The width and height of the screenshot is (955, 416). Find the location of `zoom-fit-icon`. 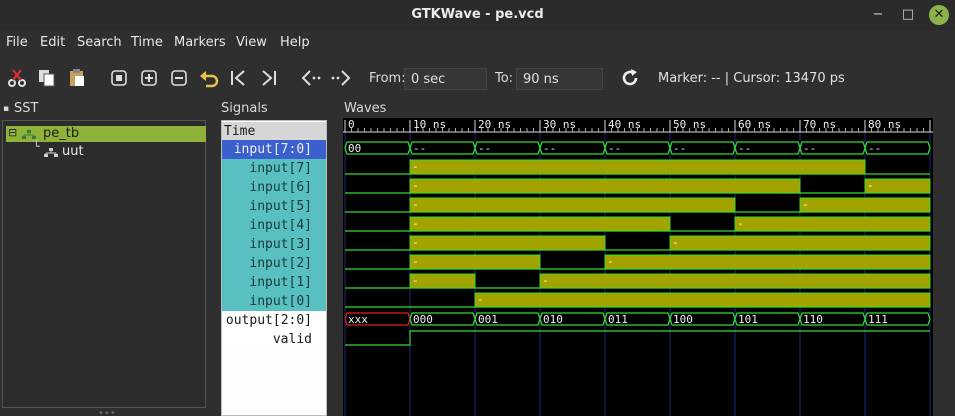

zoom-fit-icon is located at coordinates (119, 78).